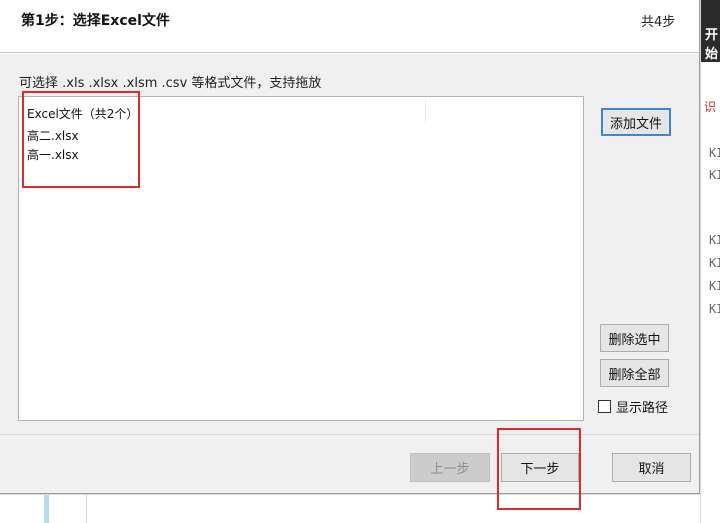 Image resolution: width=720 pixels, height=523 pixels. I want to click on dialog-header: 第1步：选择Excel文件 共4步, so click(349, 26).